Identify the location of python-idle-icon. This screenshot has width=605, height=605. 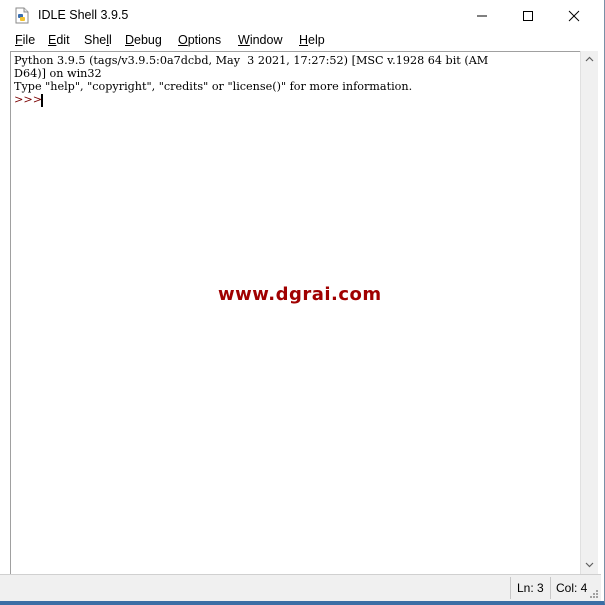
(22, 15).